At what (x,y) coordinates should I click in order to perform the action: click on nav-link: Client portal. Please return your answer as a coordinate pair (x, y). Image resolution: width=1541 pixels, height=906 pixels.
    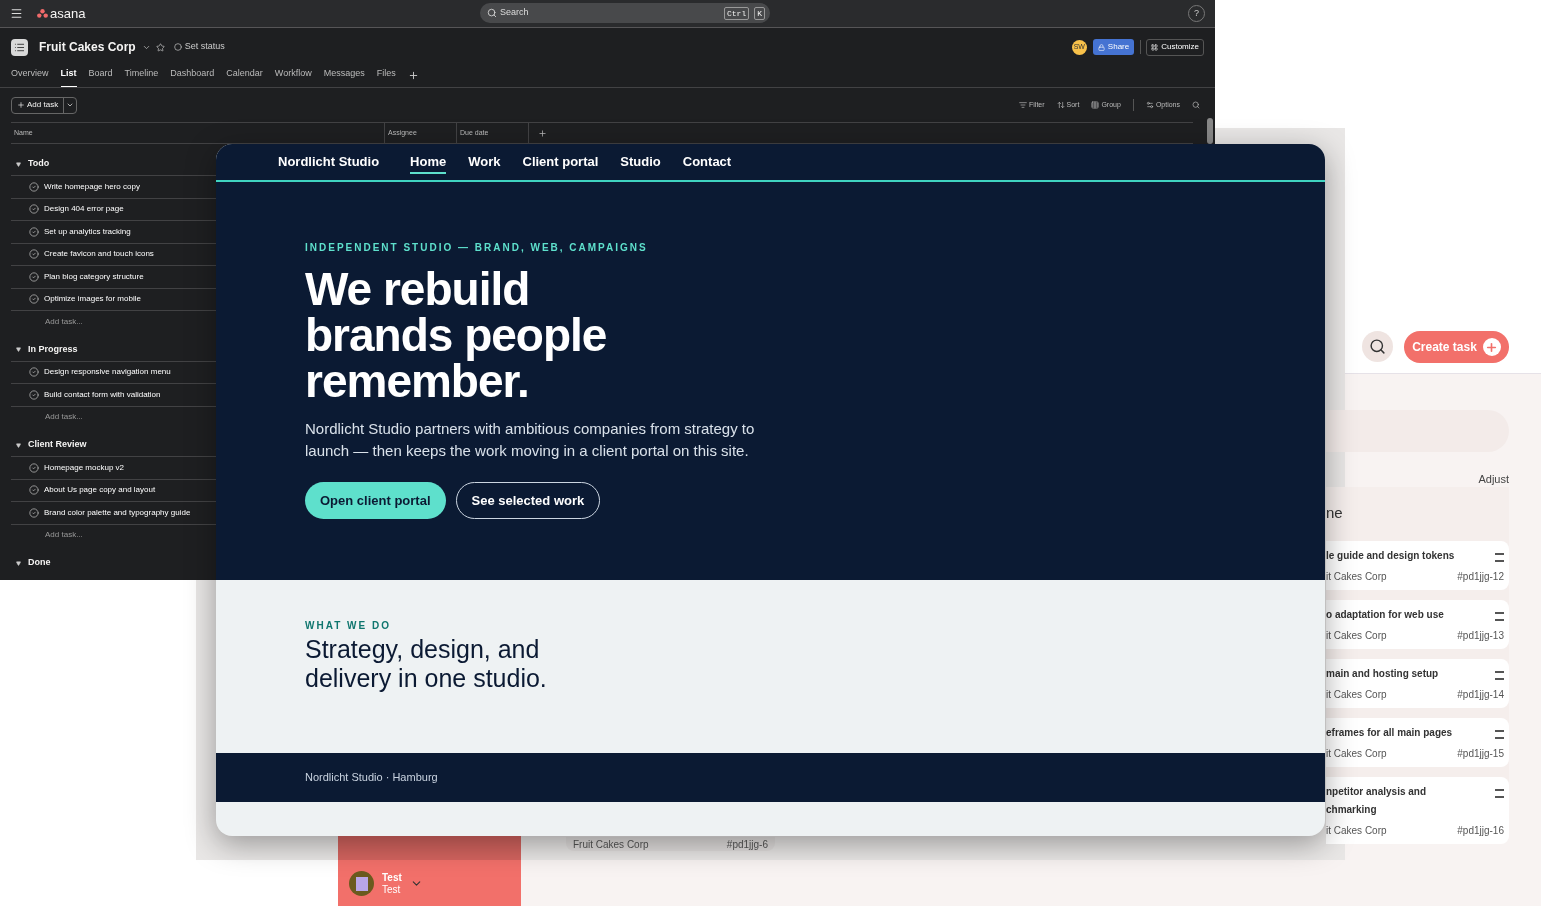
    Looking at the image, I should click on (560, 163).